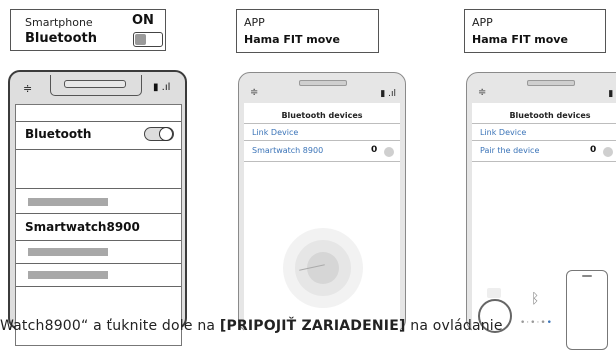 This screenshot has width=616, height=350. Describe the element at coordinates (148, 39) in the screenshot. I see `caption-toggle` at that location.